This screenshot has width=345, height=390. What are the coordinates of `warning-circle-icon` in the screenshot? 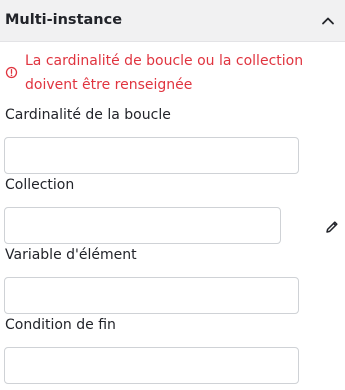 It's located at (11, 72).